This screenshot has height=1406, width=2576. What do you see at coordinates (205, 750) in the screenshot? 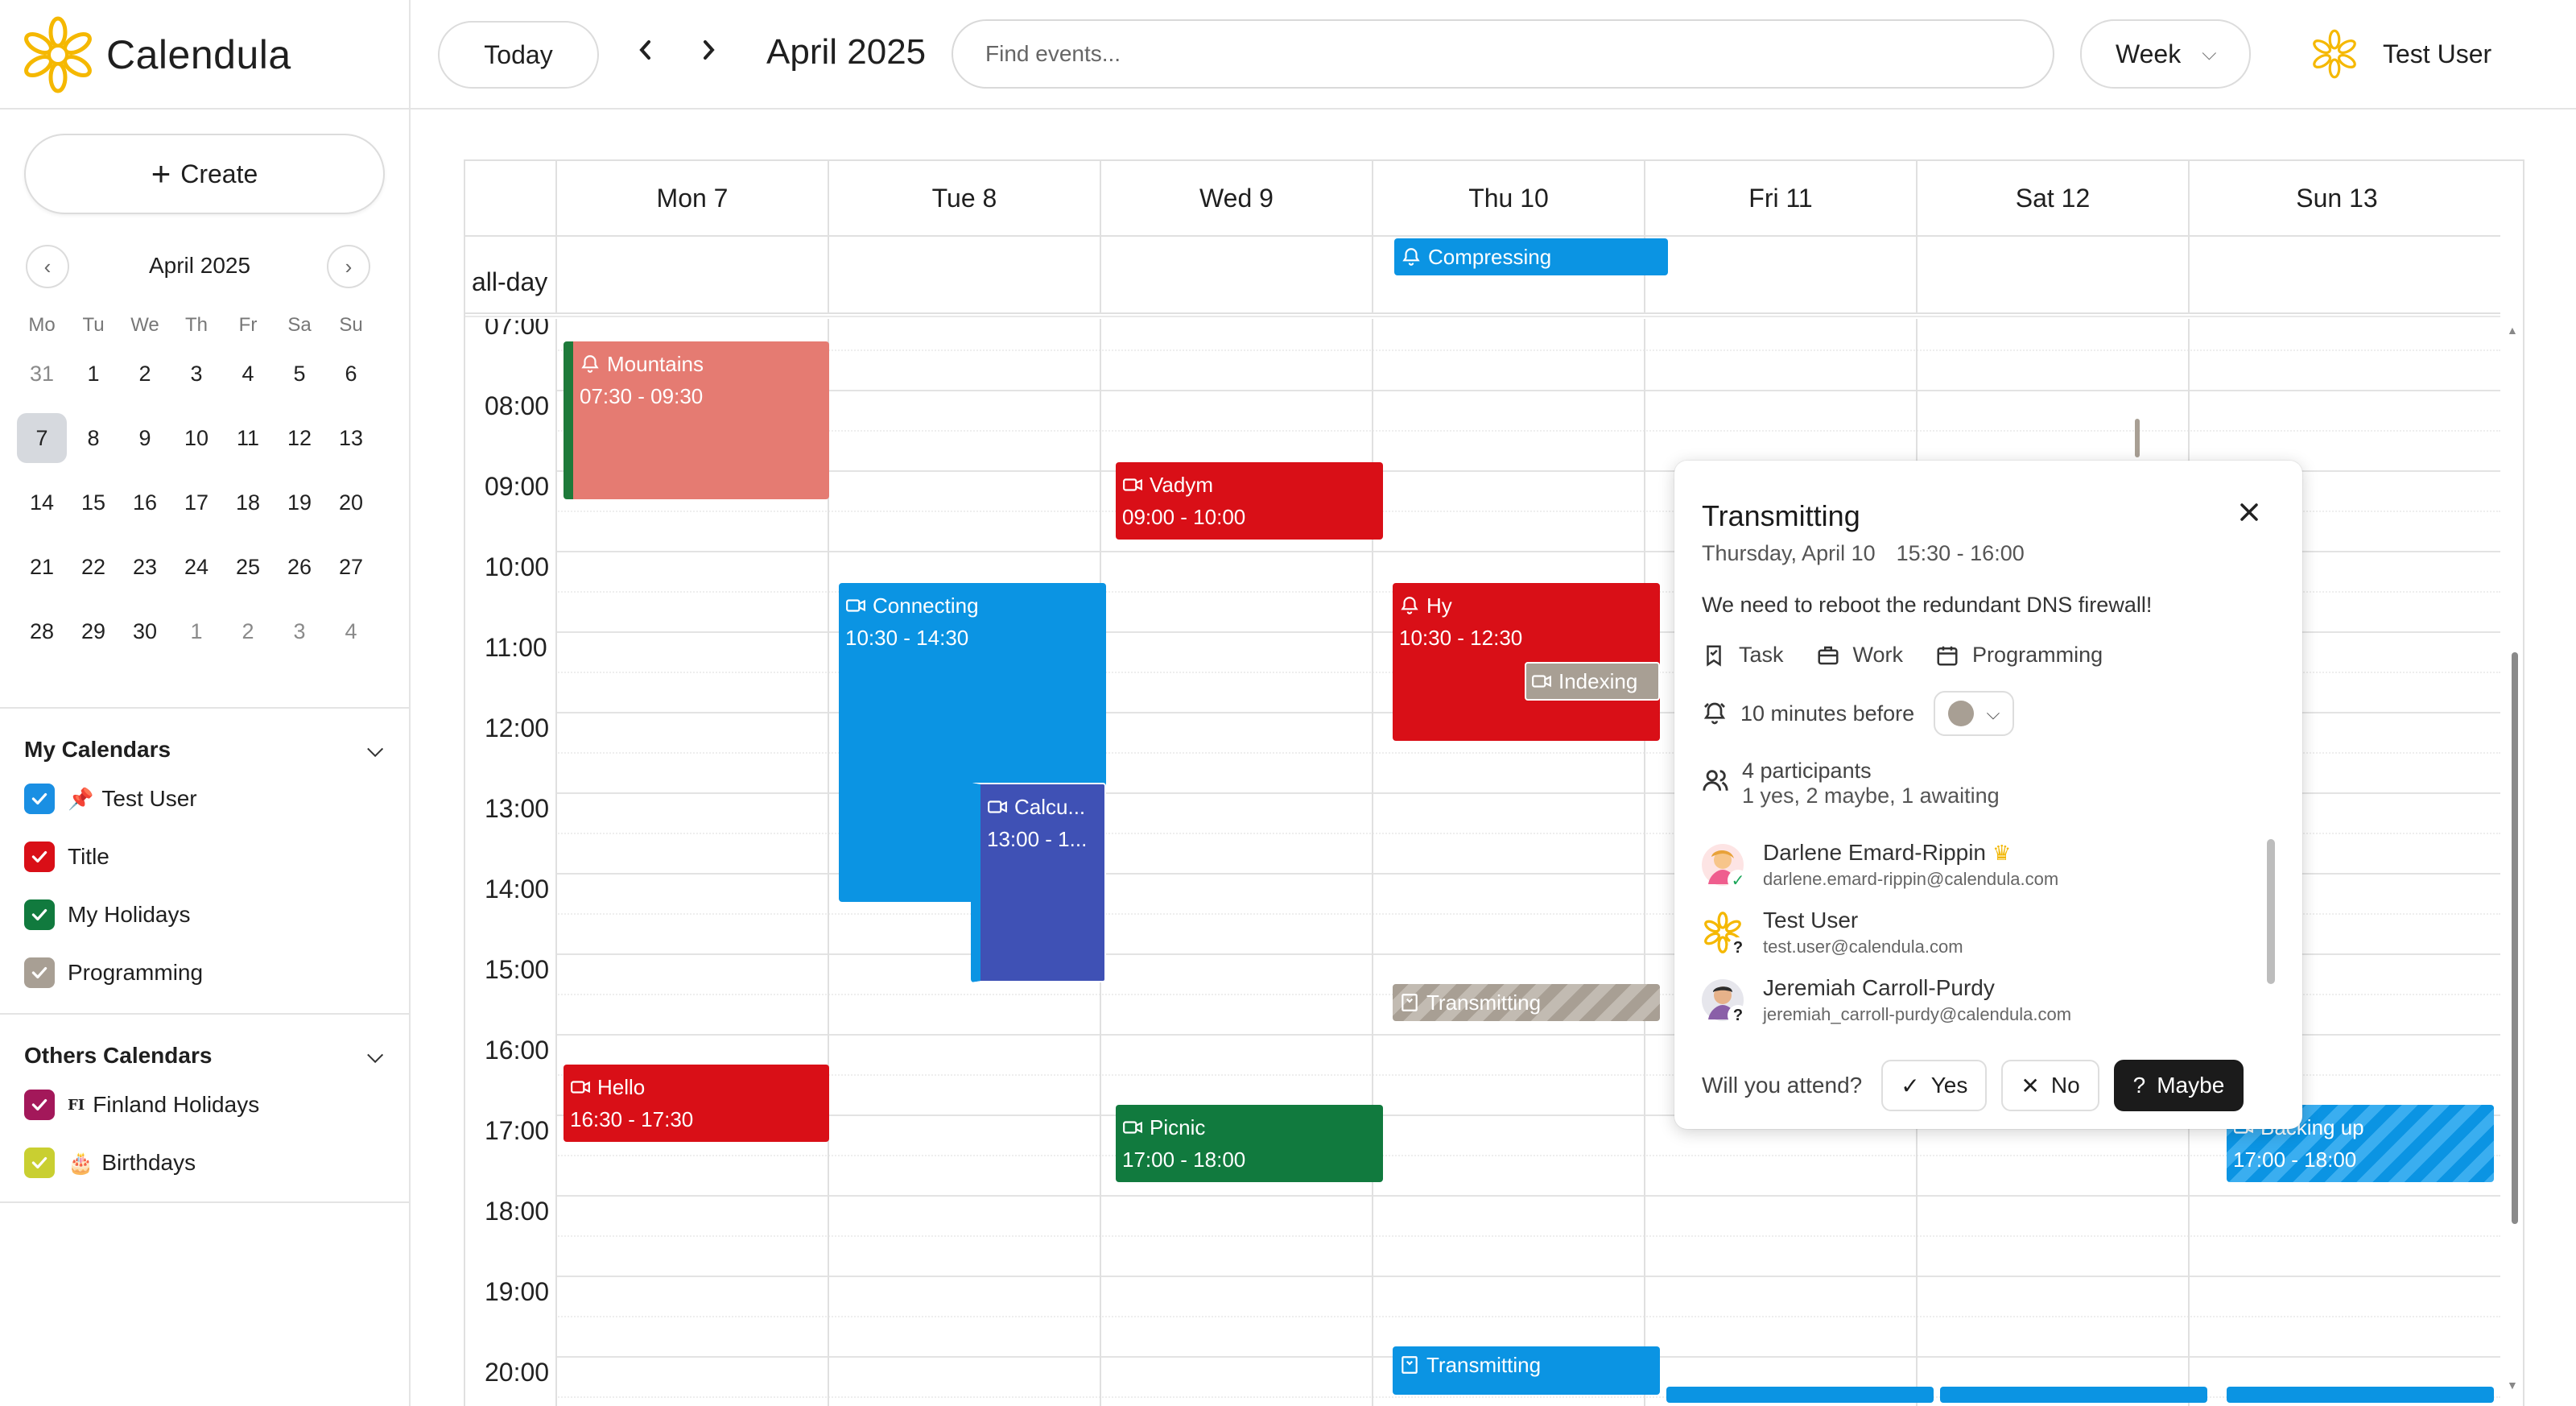
I see `my-calendars-header: My Calendars ⌵` at bounding box center [205, 750].